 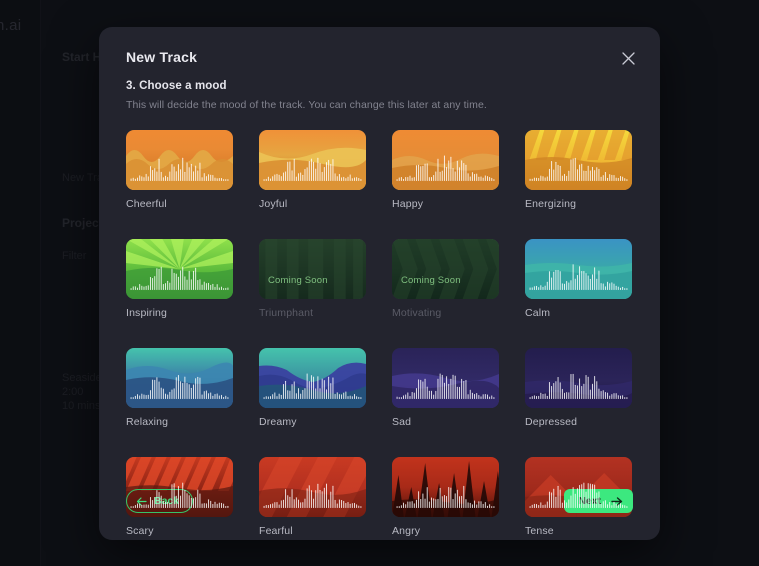 What do you see at coordinates (406, 531) in the screenshot?
I see `mood-label: Angry` at bounding box center [406, 531].